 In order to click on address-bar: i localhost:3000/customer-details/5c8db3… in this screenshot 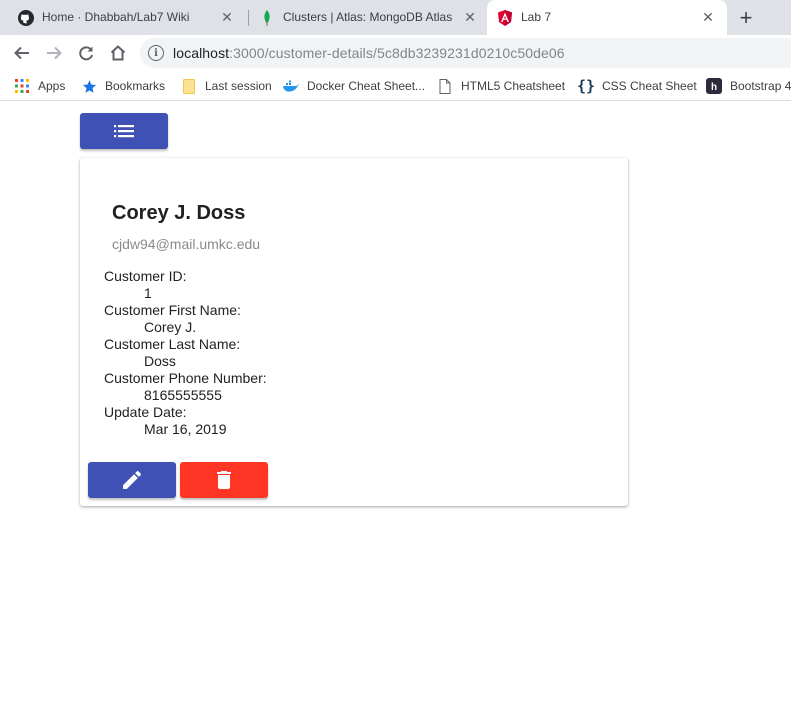, I will do `click(465, 53)`.